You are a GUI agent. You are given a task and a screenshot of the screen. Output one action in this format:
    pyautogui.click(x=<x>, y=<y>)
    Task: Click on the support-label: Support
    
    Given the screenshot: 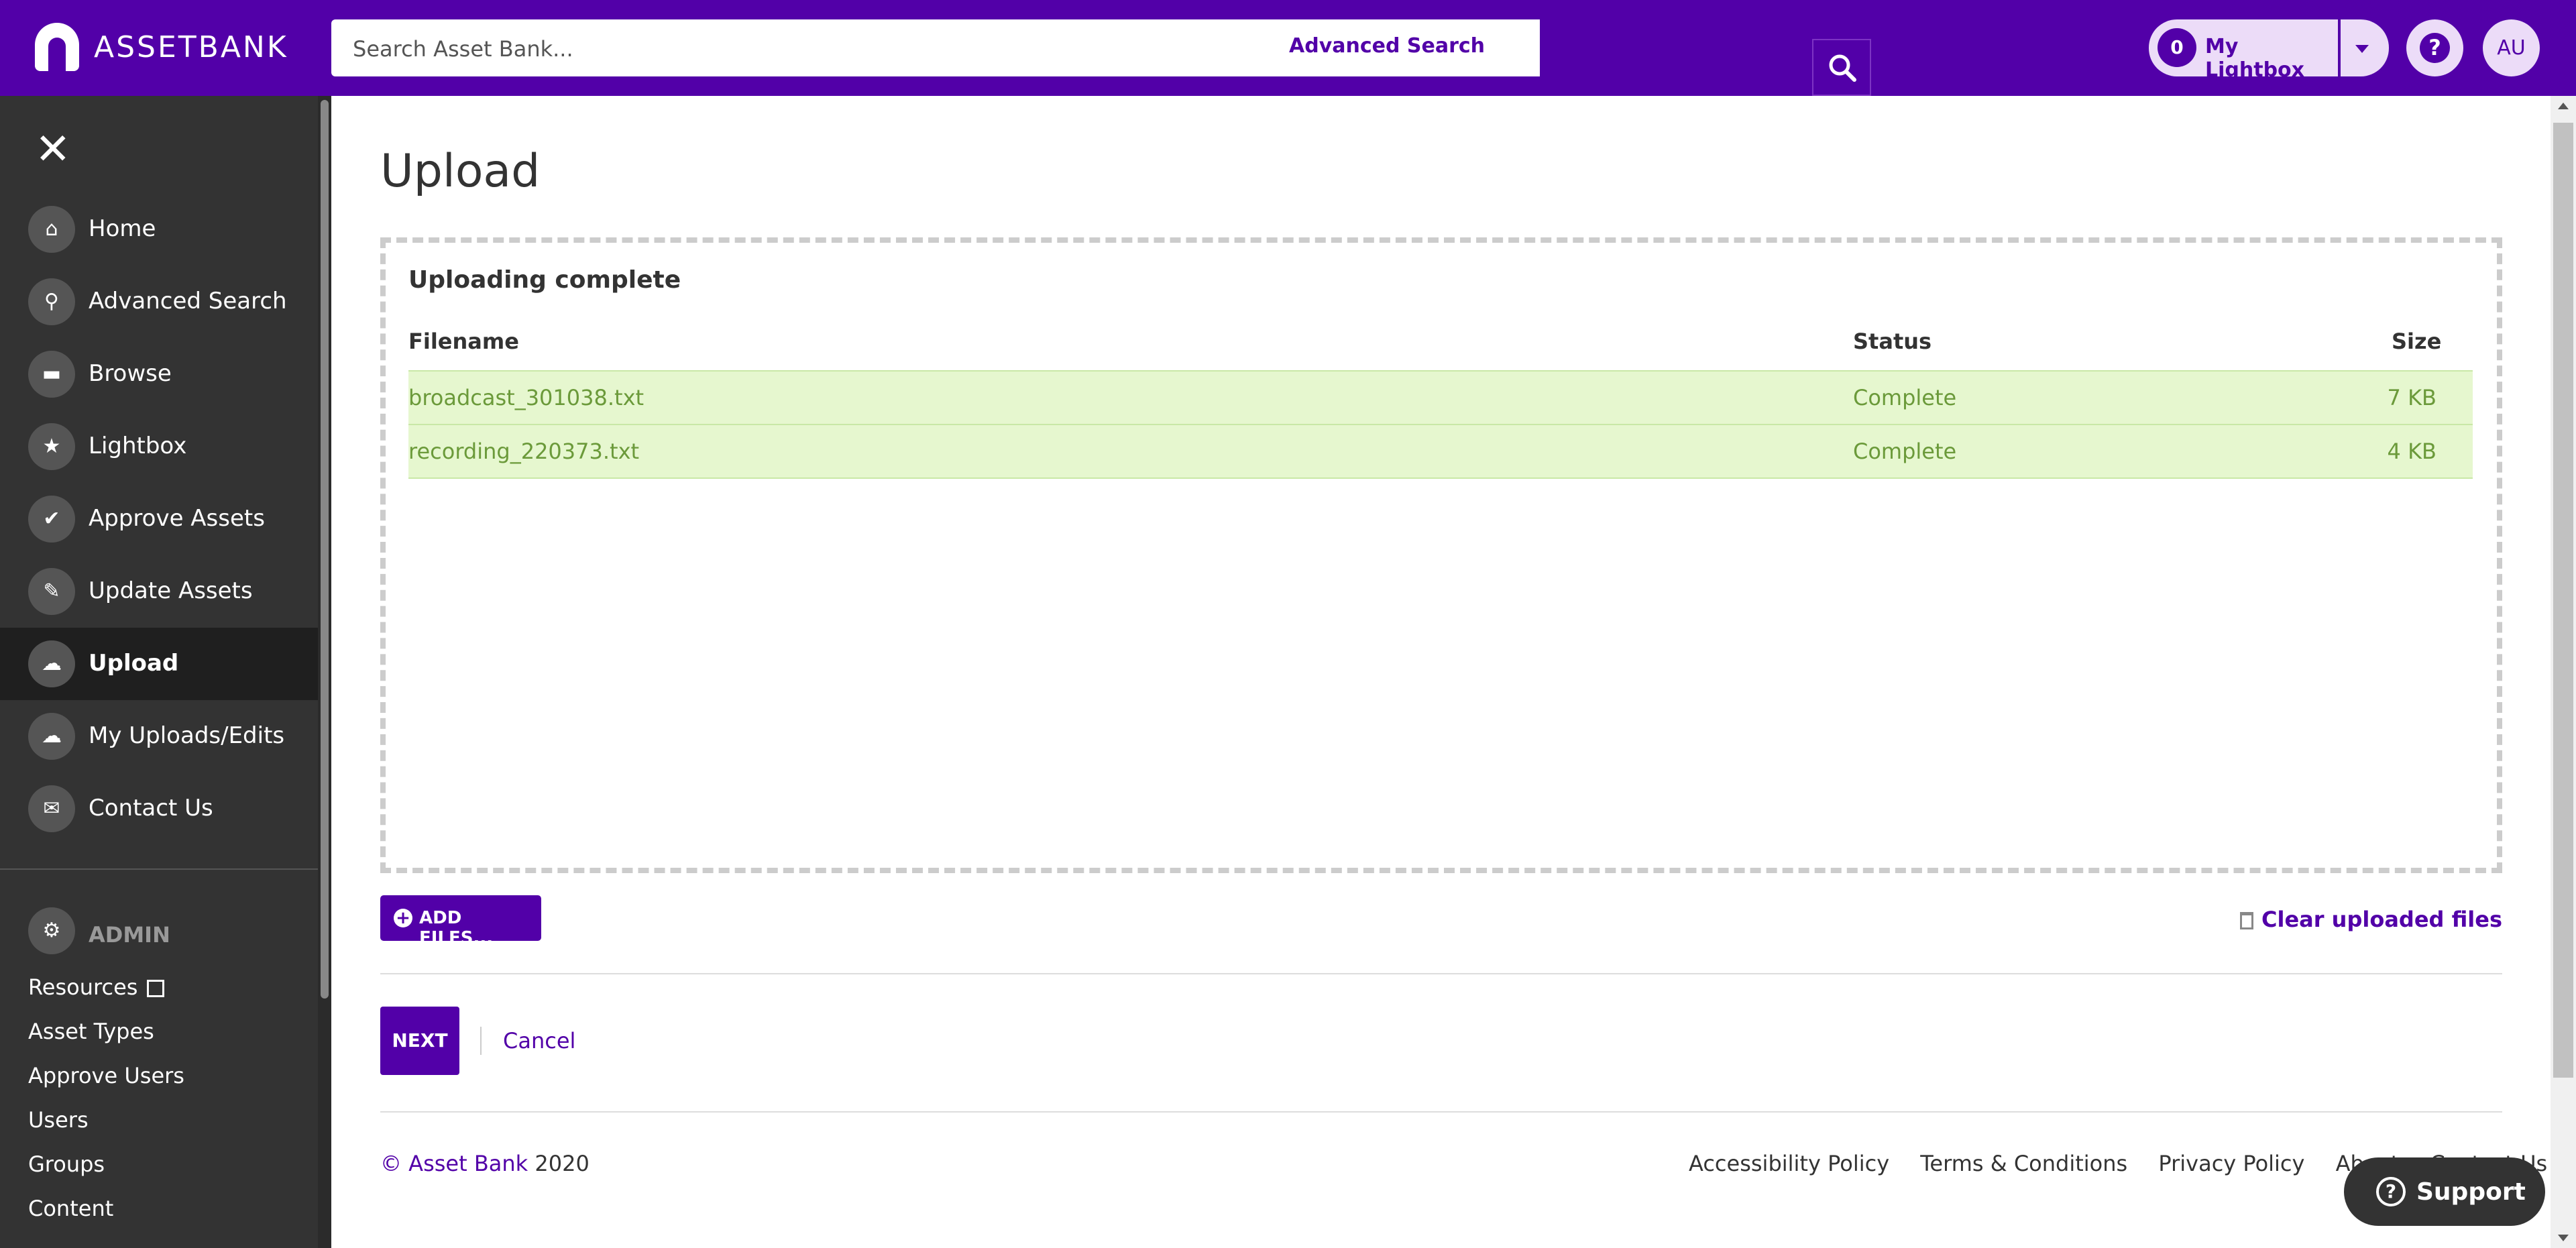 What is the action you would take?
    pyautogui.click(x=2471, y=1192)
    